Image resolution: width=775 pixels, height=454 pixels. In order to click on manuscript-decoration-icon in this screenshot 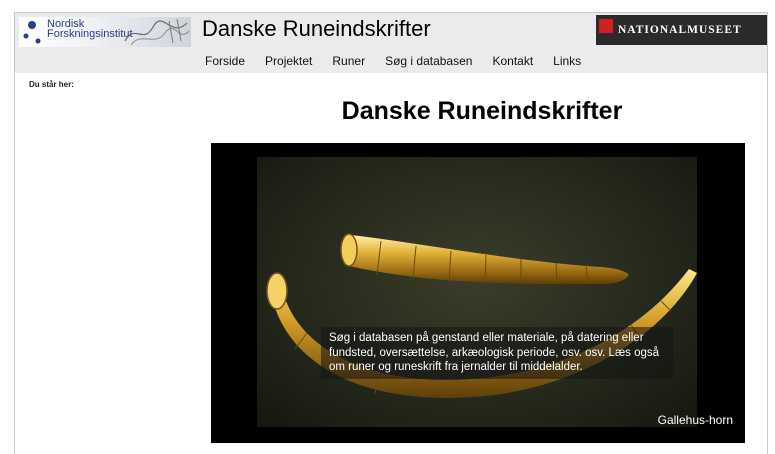, I will do `click(157, 32)`.